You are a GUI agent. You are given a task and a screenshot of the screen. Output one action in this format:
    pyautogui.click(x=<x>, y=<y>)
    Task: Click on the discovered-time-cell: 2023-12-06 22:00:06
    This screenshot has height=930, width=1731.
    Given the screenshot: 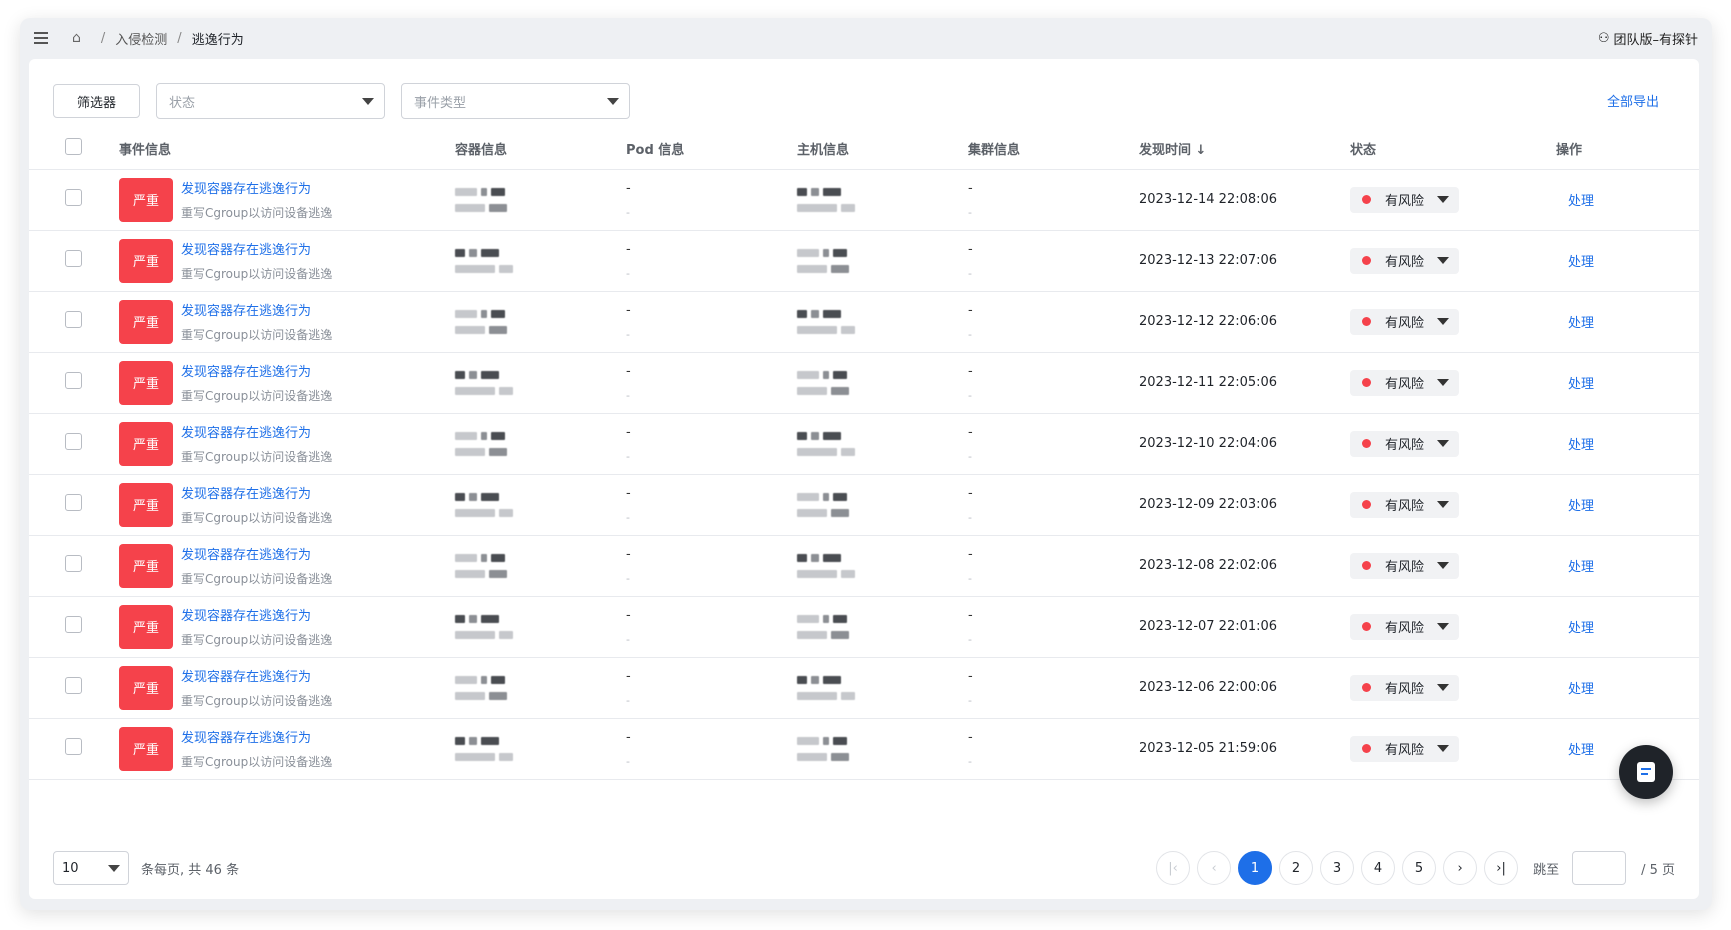 What is the action you would take?
    pyautogui.click(x=1244, y=688)
    